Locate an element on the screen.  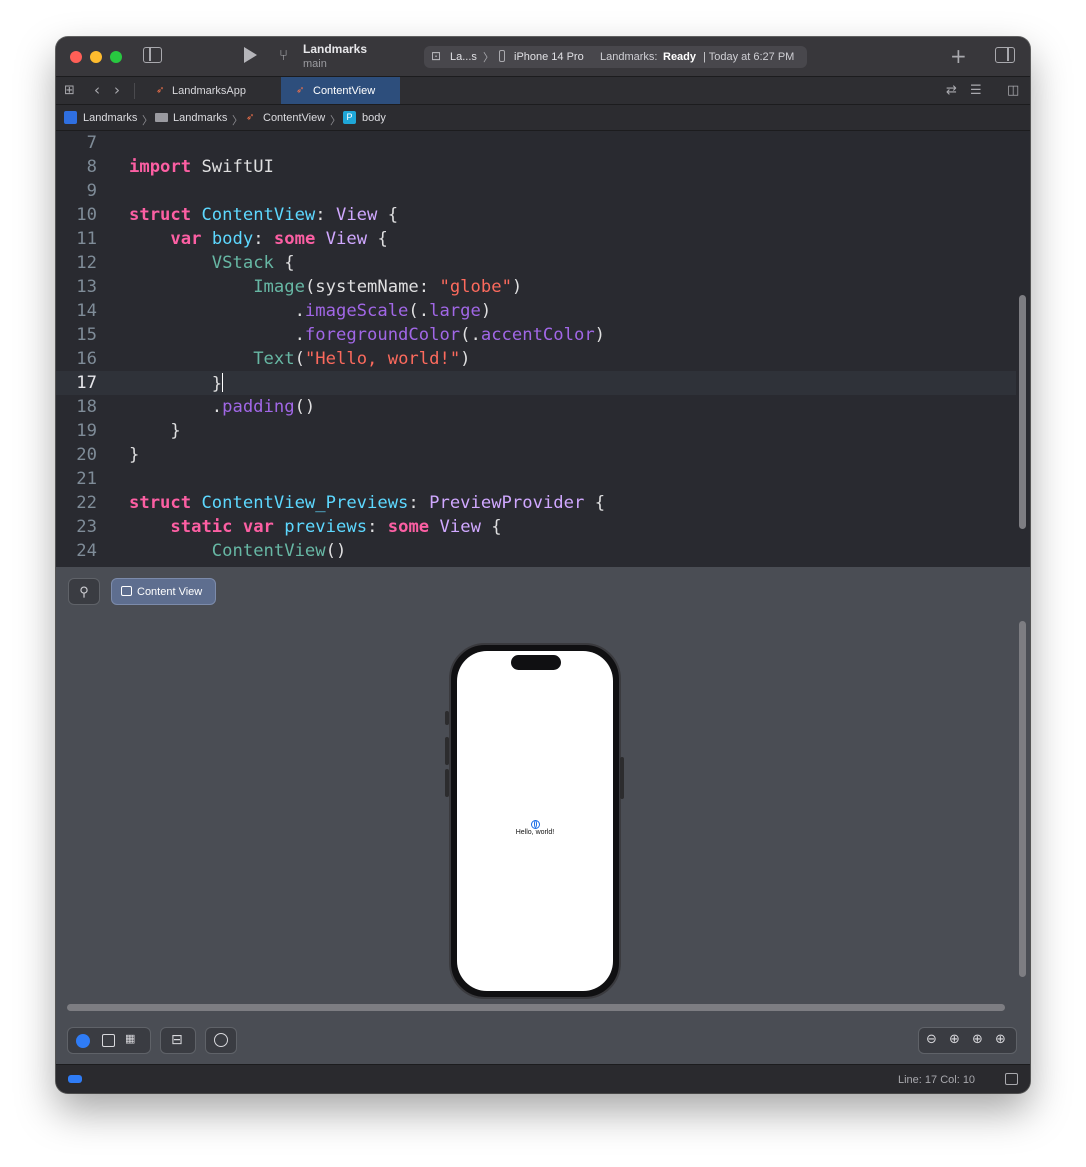
back-icon: ‹ is located at coordinates (97, 90).